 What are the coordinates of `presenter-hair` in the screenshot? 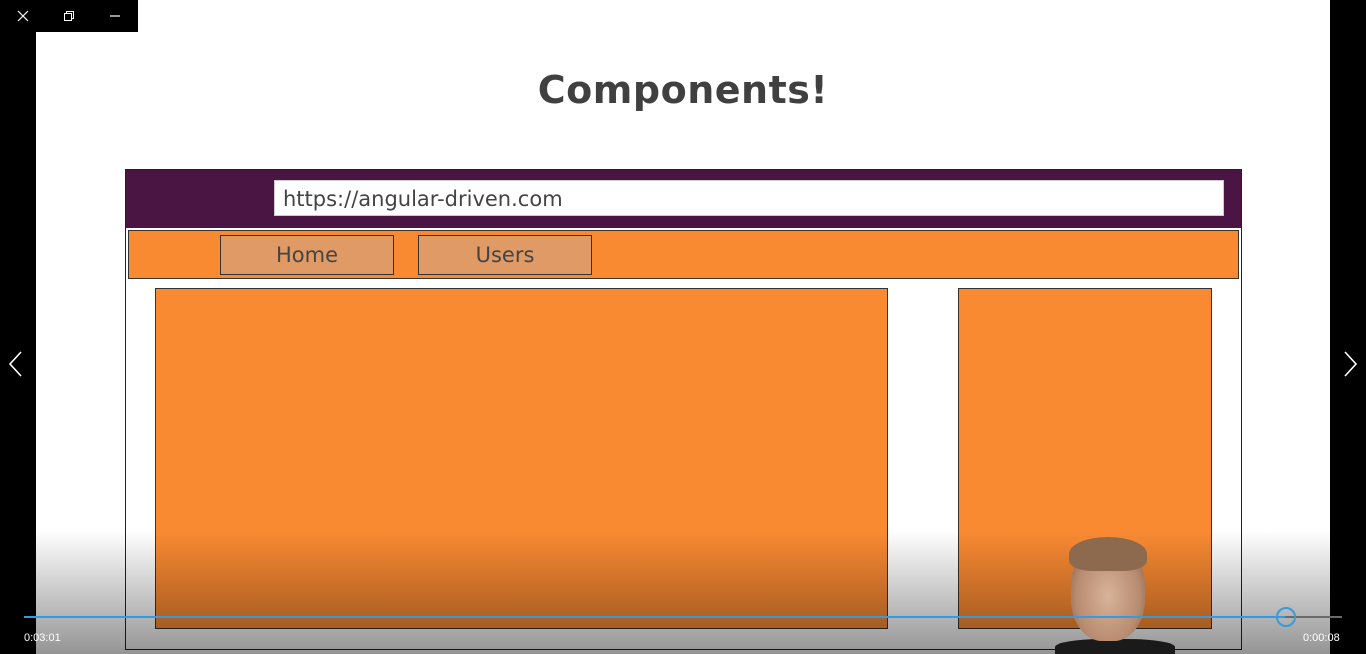 It's located at (1108, 554).